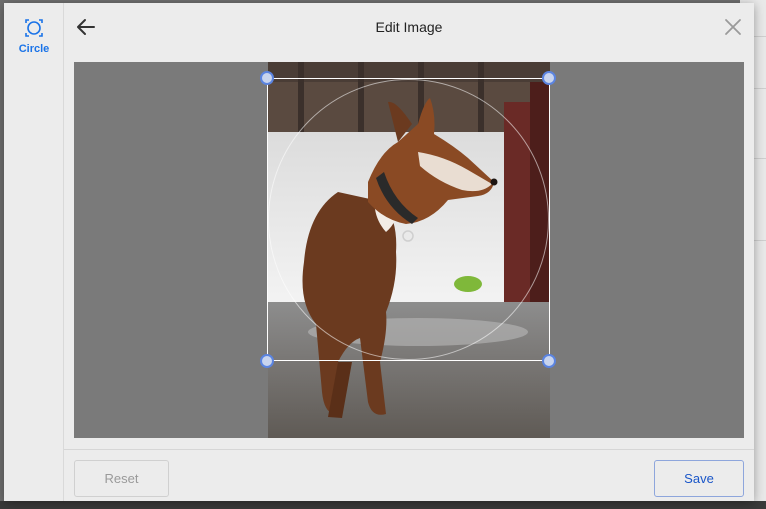 This screenshot has width=766, height=509. Describe the element at coordinates (121, 478) in the screenshot. I see `reset-button: Reset` at that location.